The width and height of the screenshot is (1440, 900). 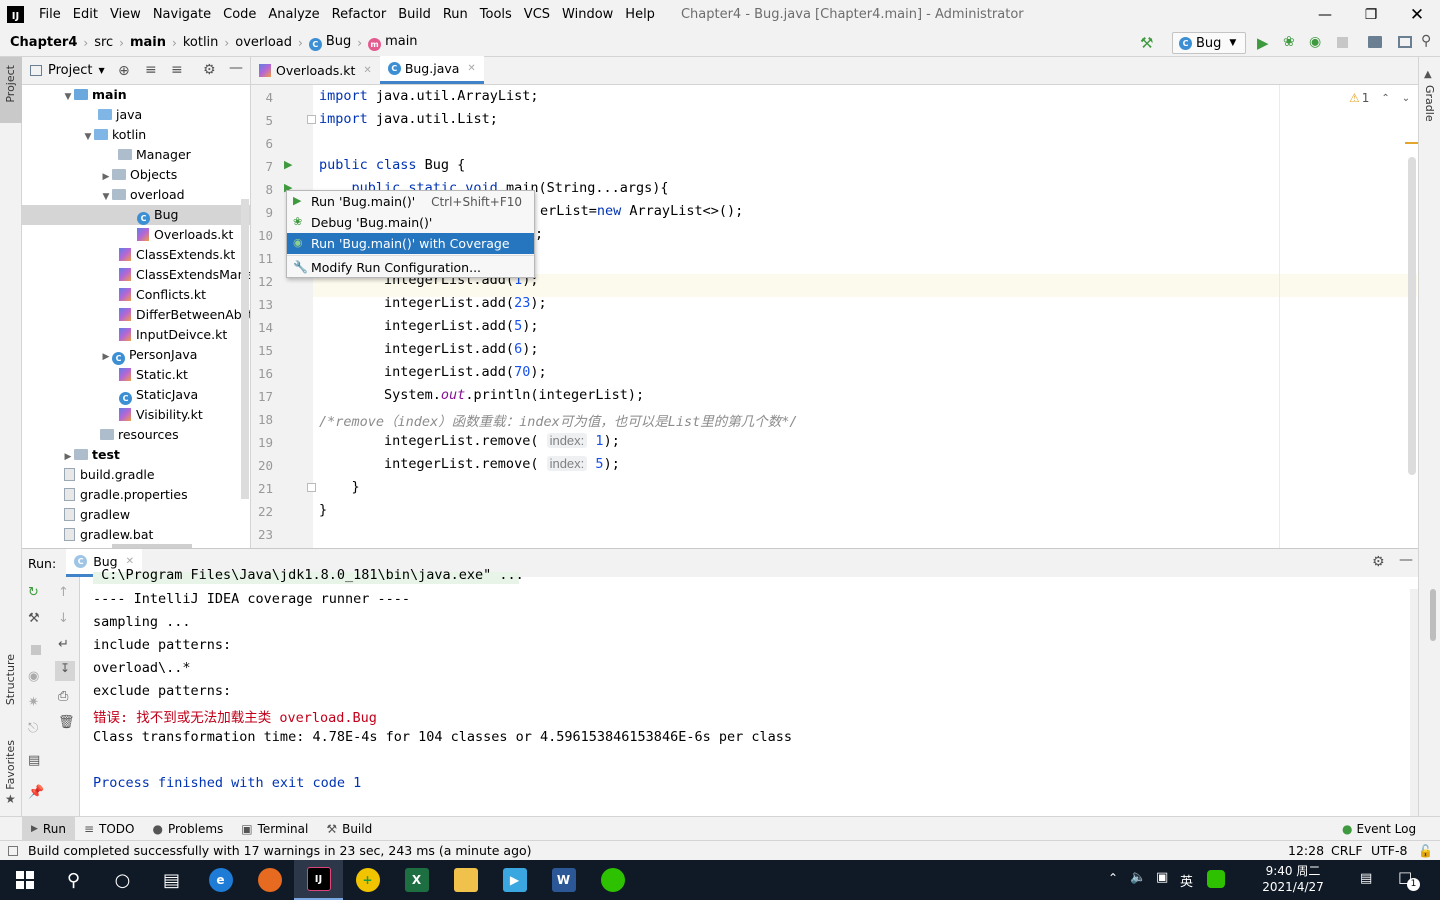 I want to click on tree-item-conflicts-kt: Conflicts.kt, so click(x=136, y=295).